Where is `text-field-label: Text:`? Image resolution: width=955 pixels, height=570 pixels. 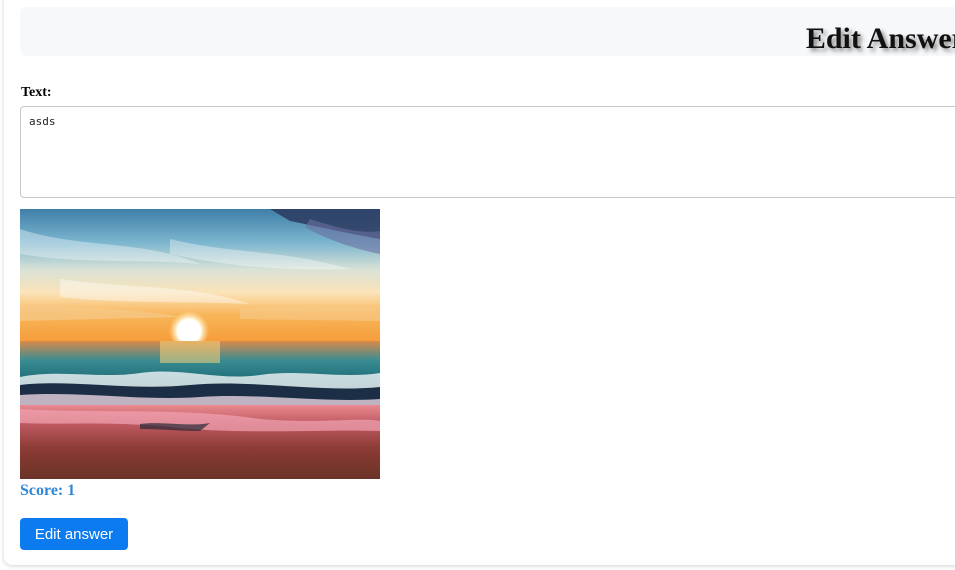 text-field-label: Text: is located at coordinates (36, 92).